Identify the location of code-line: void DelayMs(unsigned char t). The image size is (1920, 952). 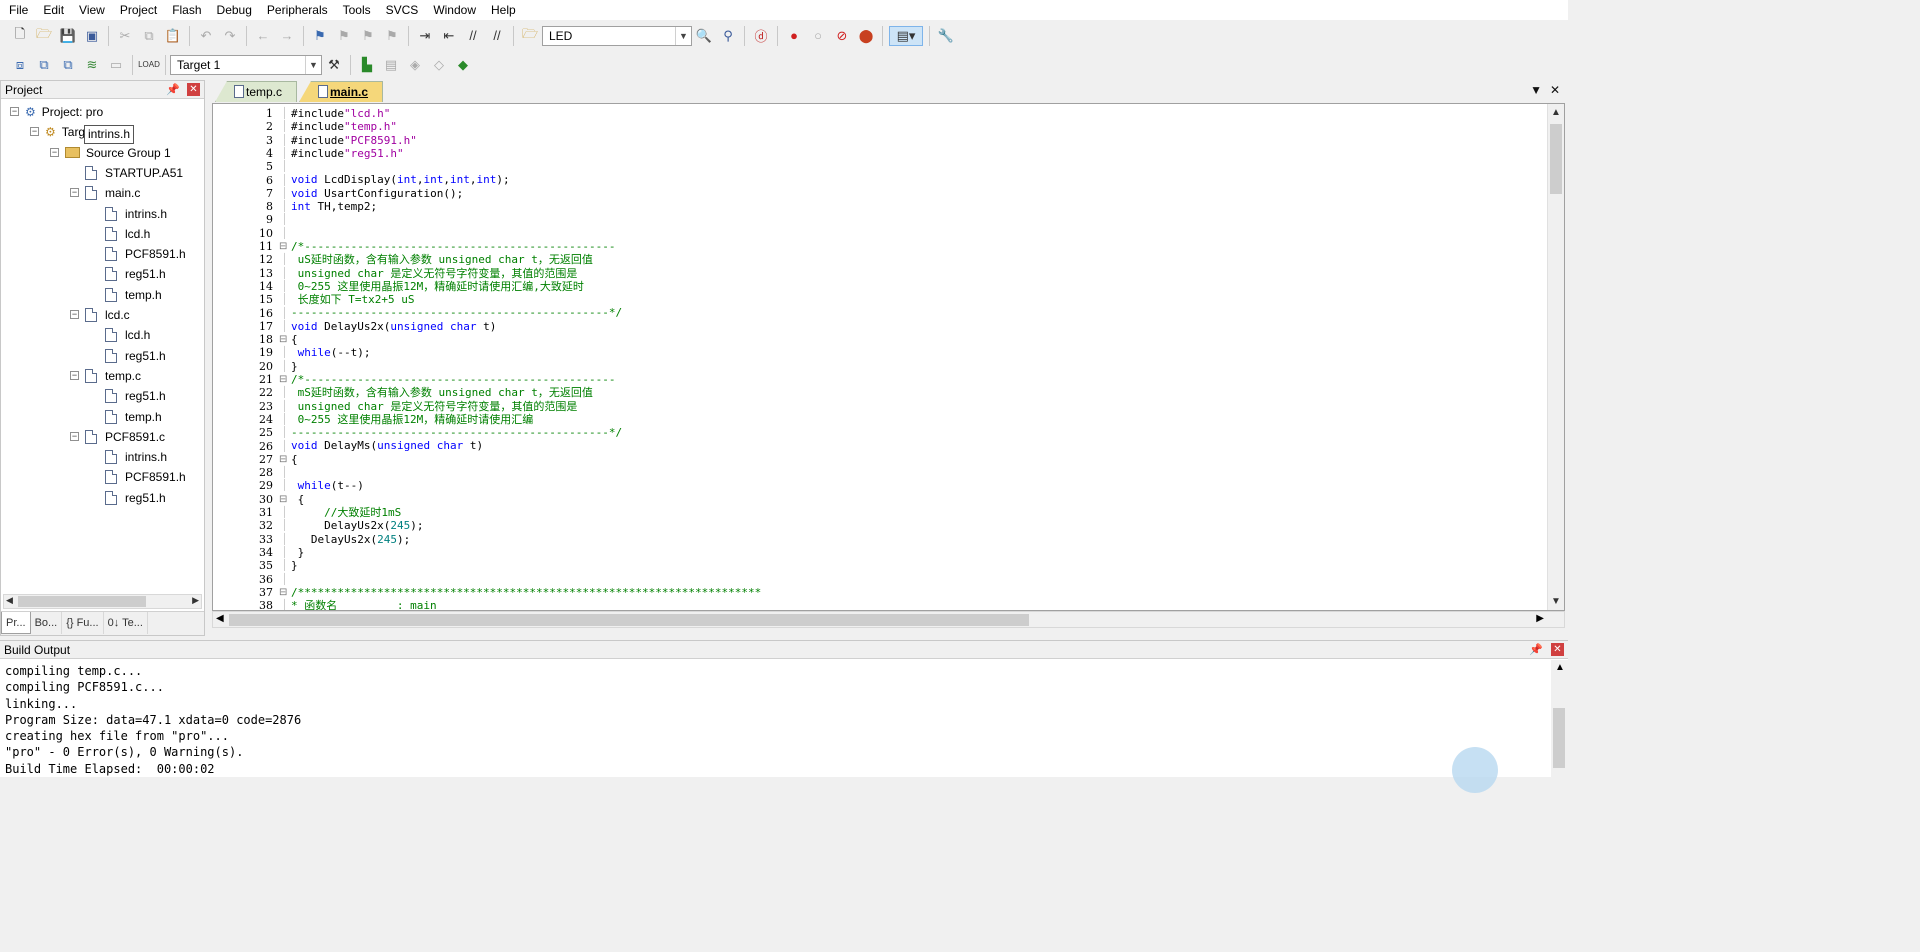
(526, 445).